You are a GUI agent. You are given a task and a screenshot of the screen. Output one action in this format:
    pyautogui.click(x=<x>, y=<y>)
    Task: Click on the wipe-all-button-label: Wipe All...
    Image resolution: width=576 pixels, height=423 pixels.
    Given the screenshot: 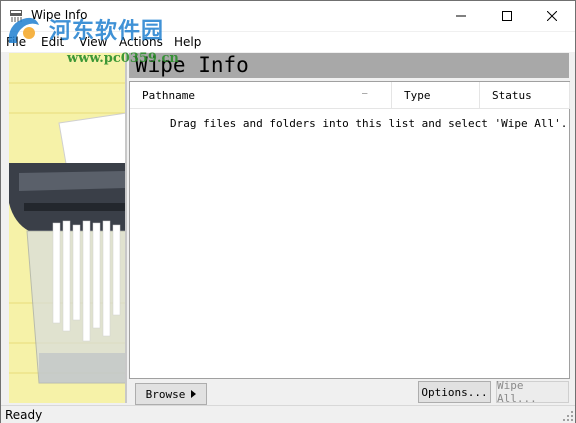 What is the action you would take?
    pyautogui.click(x=517, y=392)
    